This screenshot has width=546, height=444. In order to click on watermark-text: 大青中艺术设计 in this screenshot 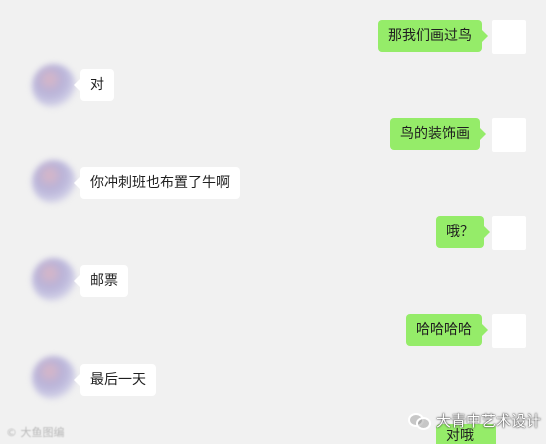, I will do `click(489, 420)`.